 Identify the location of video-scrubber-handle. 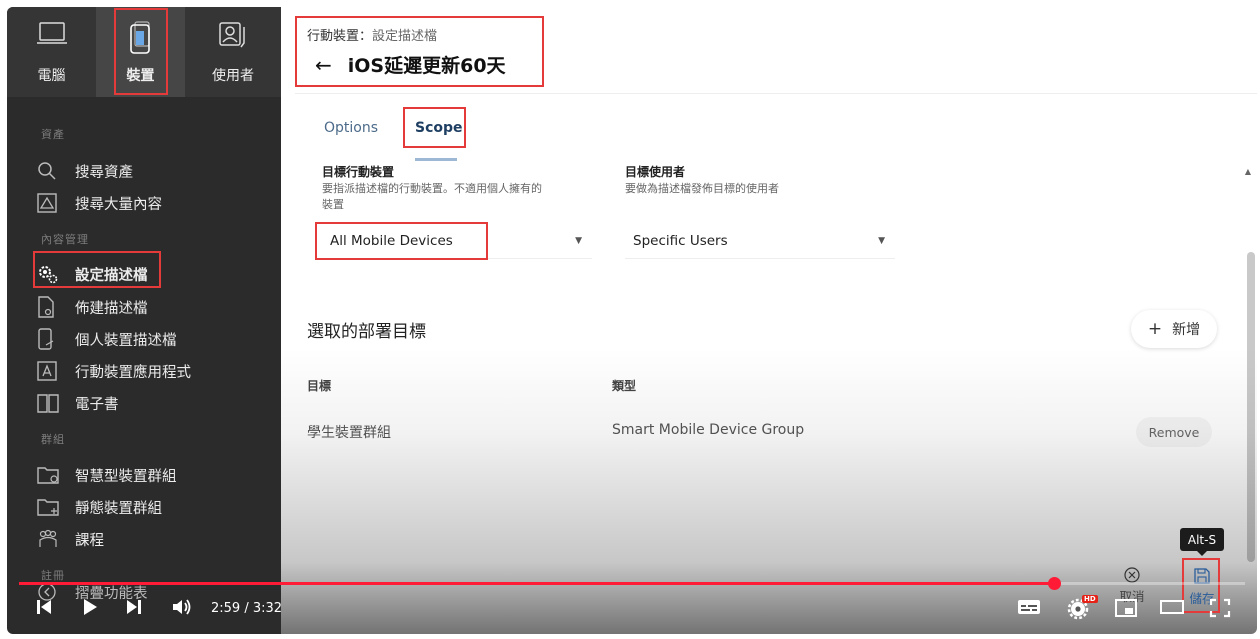
(1054, 583).